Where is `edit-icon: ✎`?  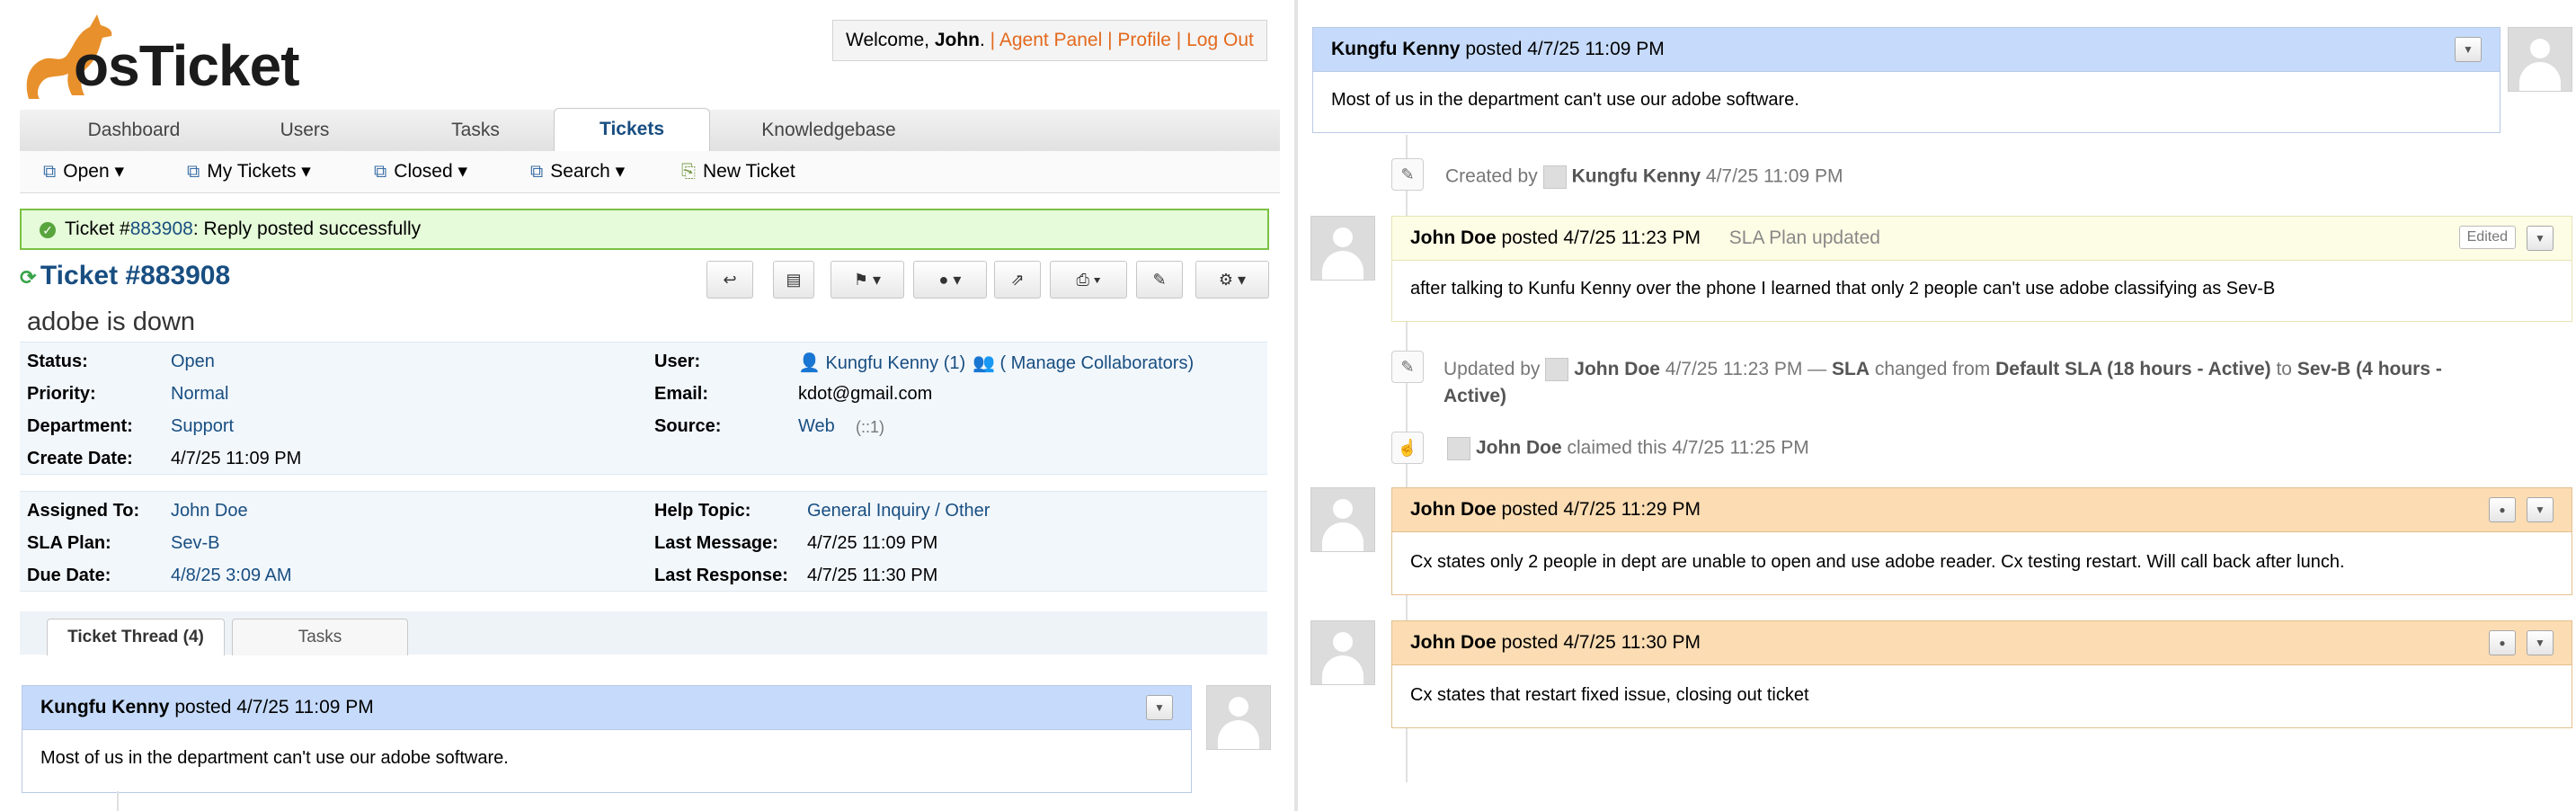
edit-icon: ✎ is located at coordinates (1159, 280).